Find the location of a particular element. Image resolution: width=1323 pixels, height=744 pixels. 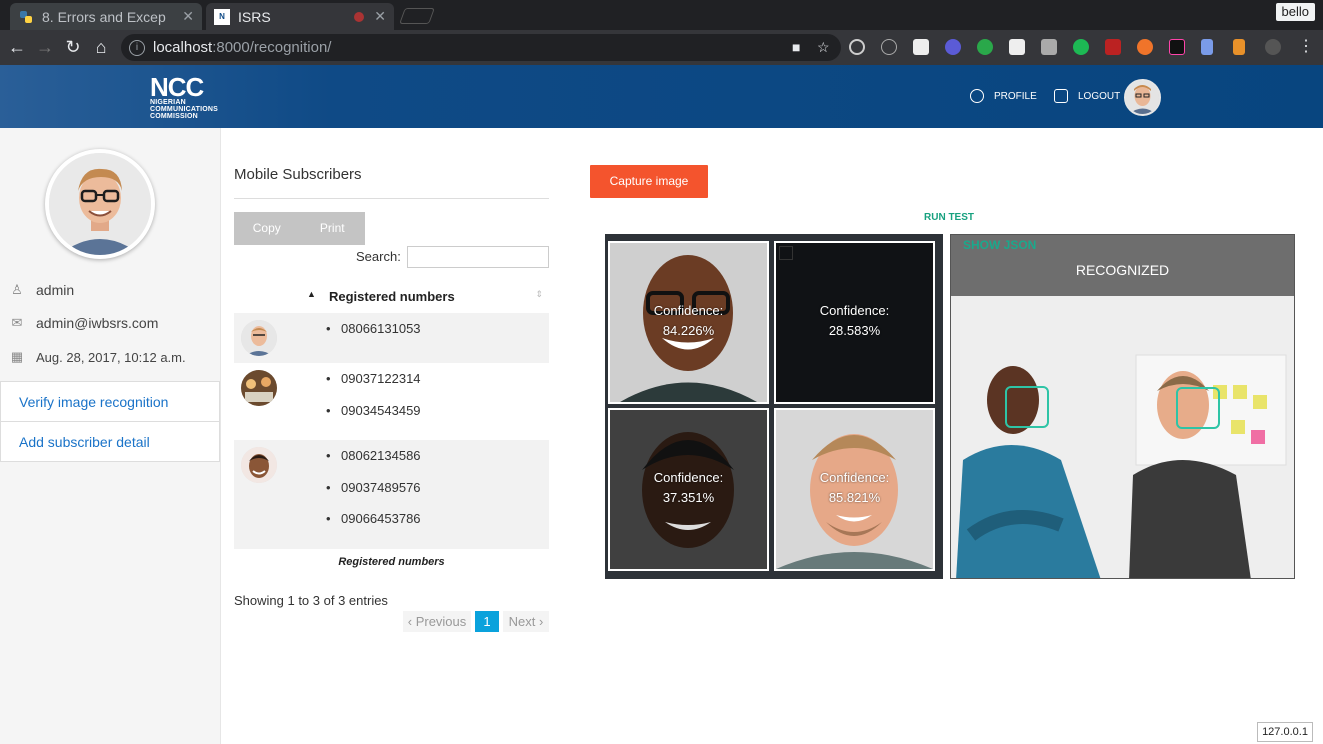

sort-icon: ⇕ is located at coordinates (539, 294).